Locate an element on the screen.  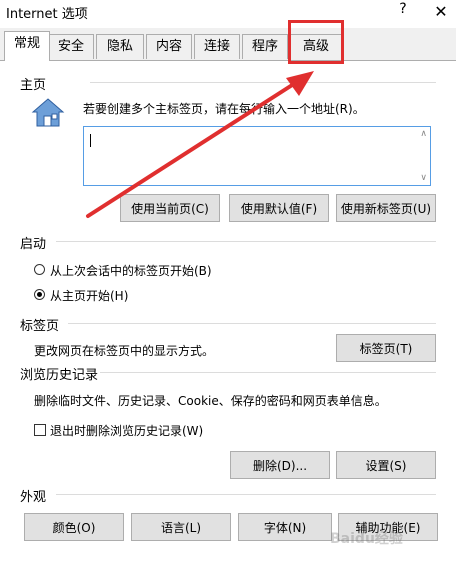
history-group-title: 浏览历史记录 is located at coordinates (59, 375).